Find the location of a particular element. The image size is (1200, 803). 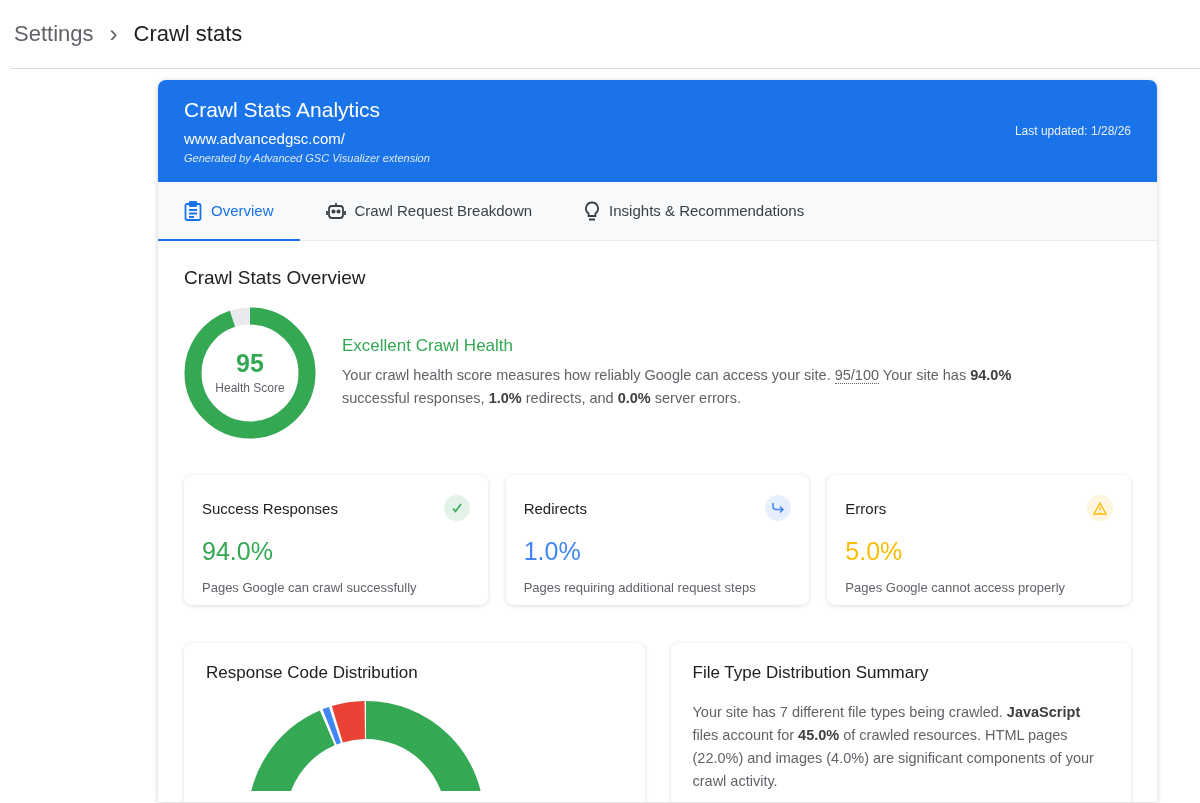

health-heading: Excellent Crawl Health is located at coordinates (428, 346).